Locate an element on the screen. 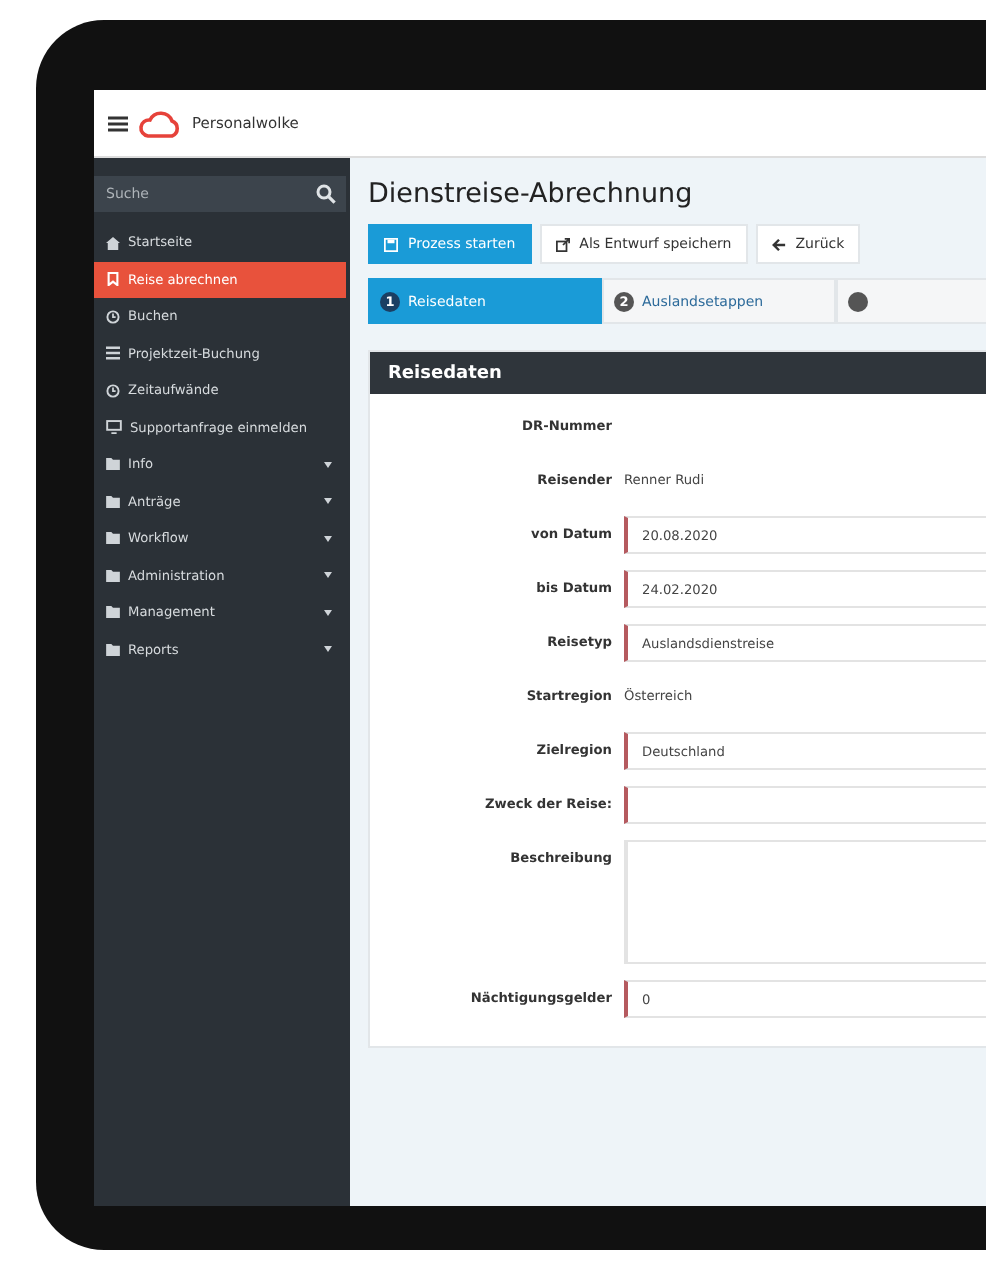 This screenshot has width=986, height=1270. home-icon is located at coordinates (113, 242).